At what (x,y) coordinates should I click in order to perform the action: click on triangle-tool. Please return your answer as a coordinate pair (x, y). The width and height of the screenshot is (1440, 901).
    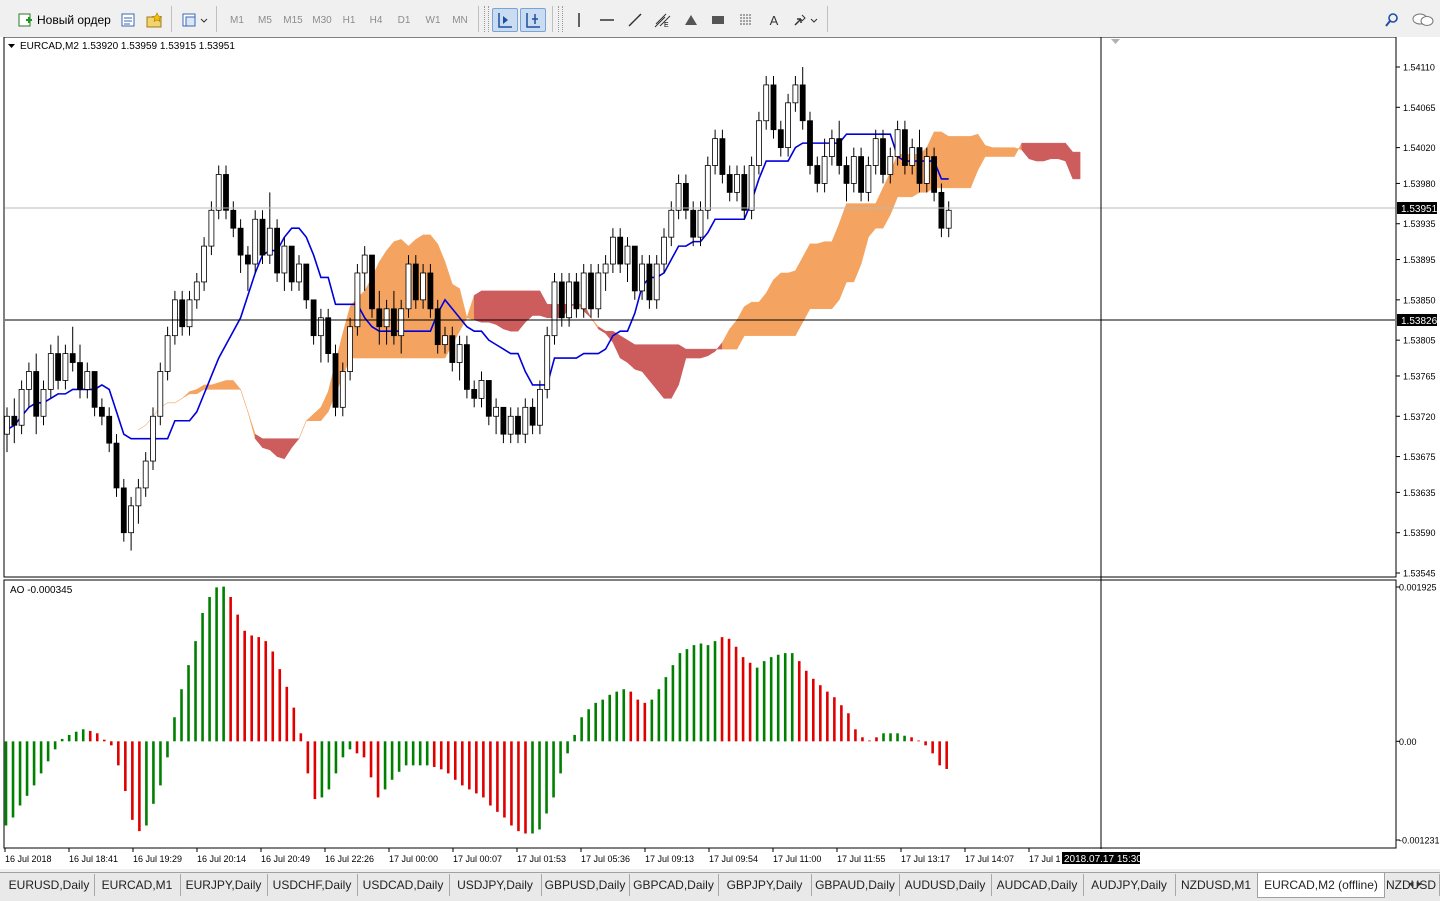
    Looking at the image, I should click on (691, 20).